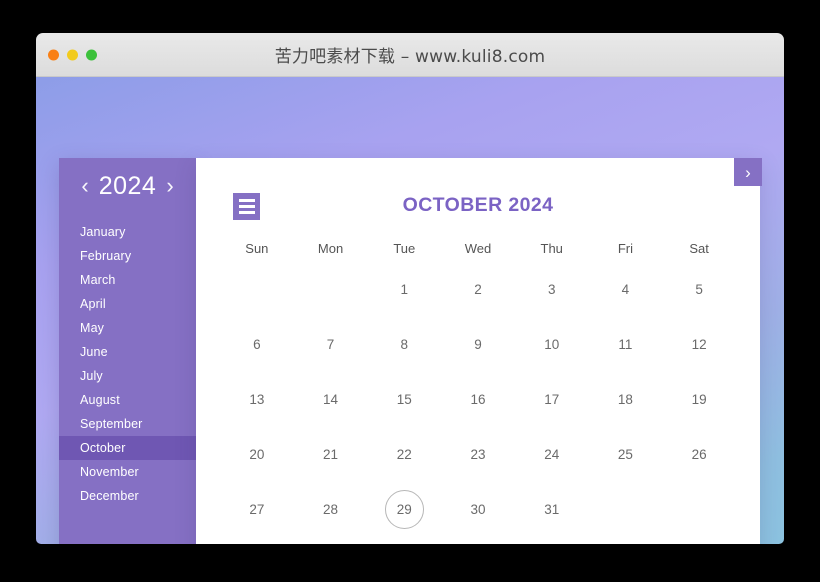 The height and width of the screenshot is (582, 820). I want to click on prev-year-icon: ‹, so click(84, 186).